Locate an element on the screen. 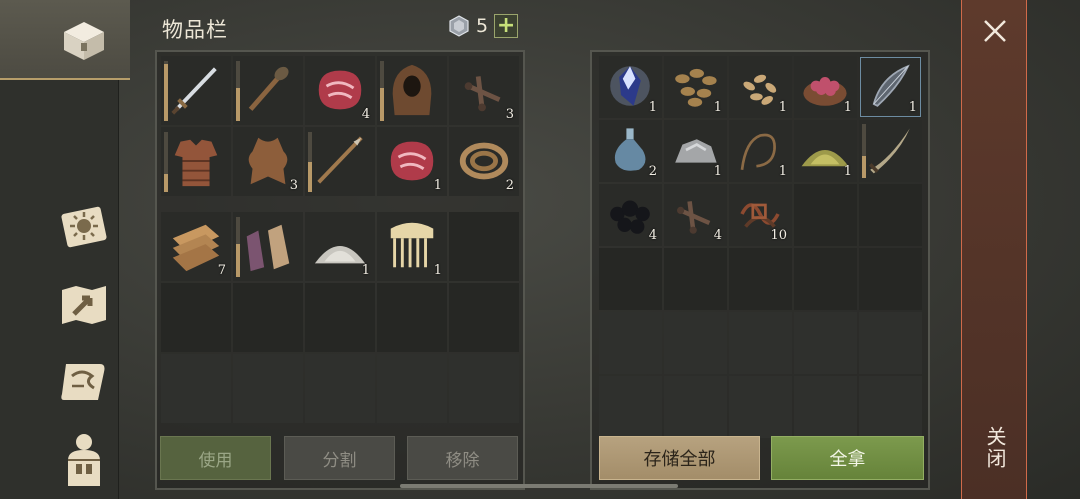  sidebar is located at coordinates (65, 249).